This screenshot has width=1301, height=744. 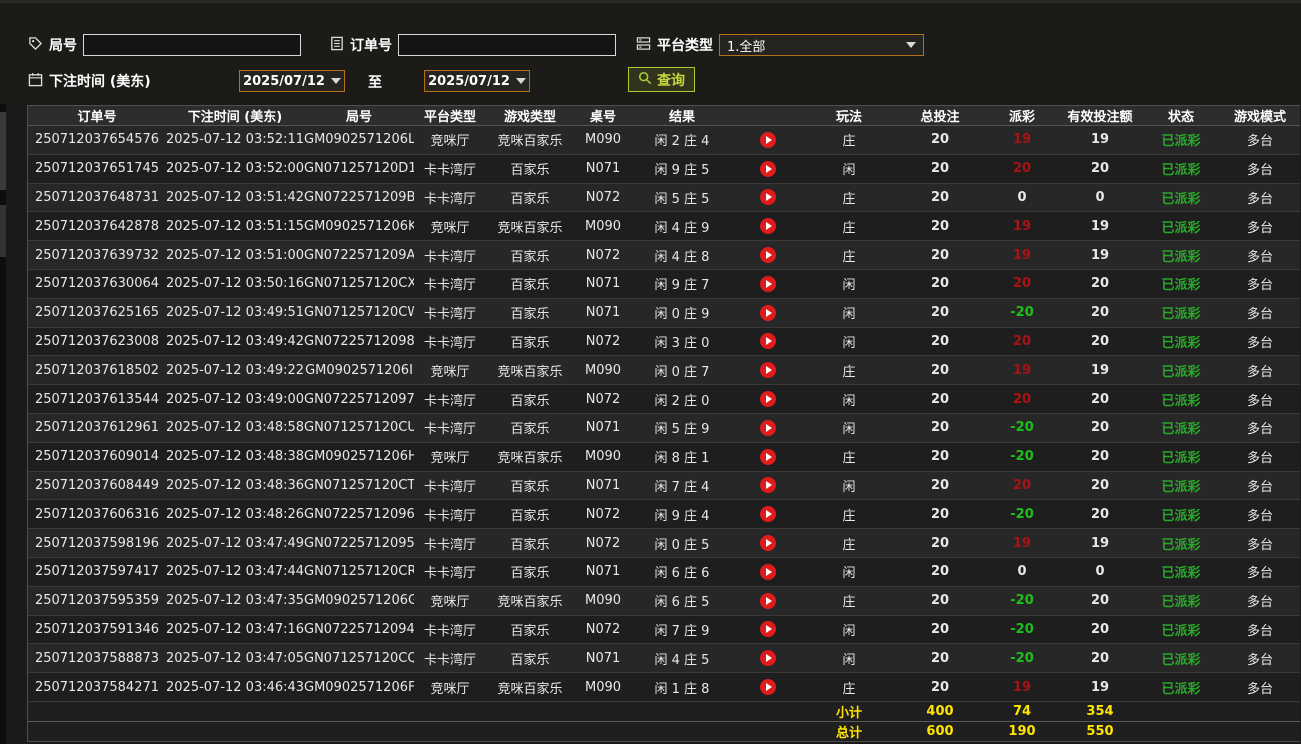 I want to click on cell-result: 闲 0 庄 5, so click(x=682, y=543).